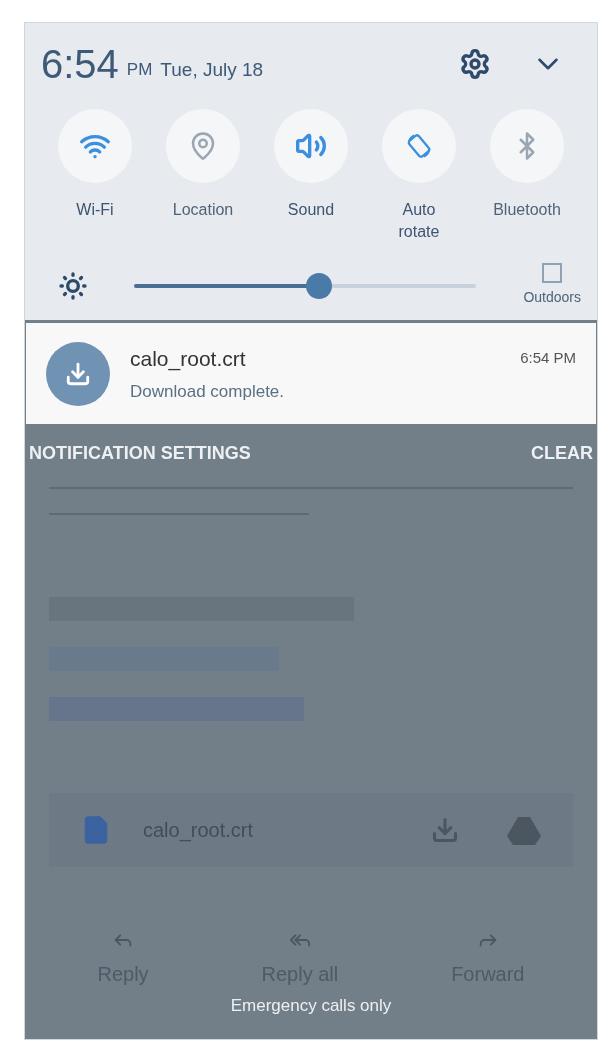  I want to click on notification-time: 6:54 PM, so click(548, 358).